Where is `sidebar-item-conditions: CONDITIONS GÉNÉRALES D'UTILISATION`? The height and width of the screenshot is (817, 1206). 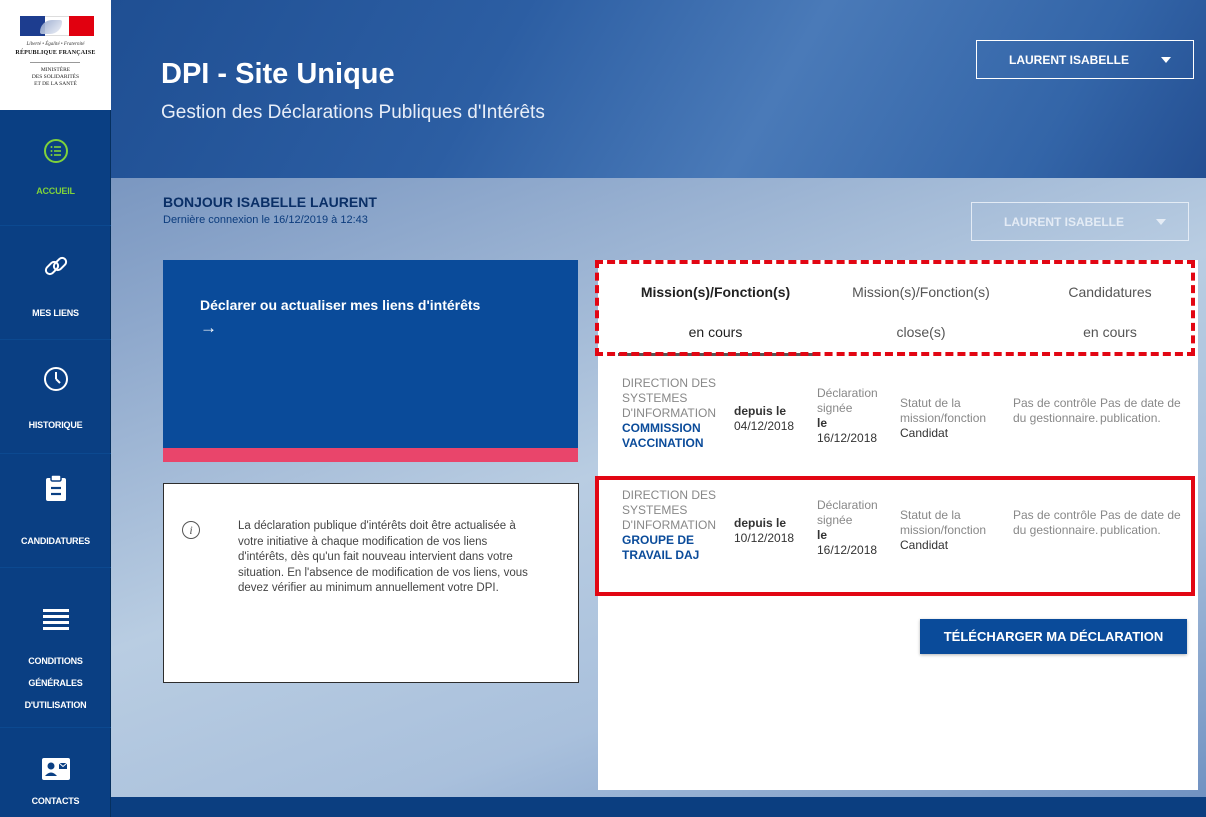
sidebar-item-conditions: CONDITIONS GÉNÉRALES D'UTILISATION is located at coordinates (55, 648).